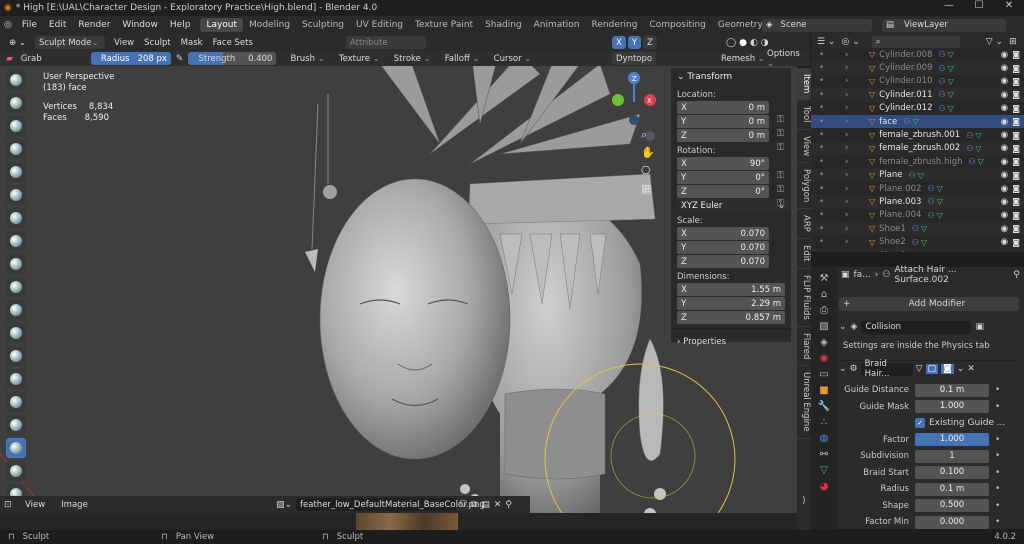  Describe the element at coordinates (979, 5) in the screenshot. I see `maximize-button: ☐` at that location.